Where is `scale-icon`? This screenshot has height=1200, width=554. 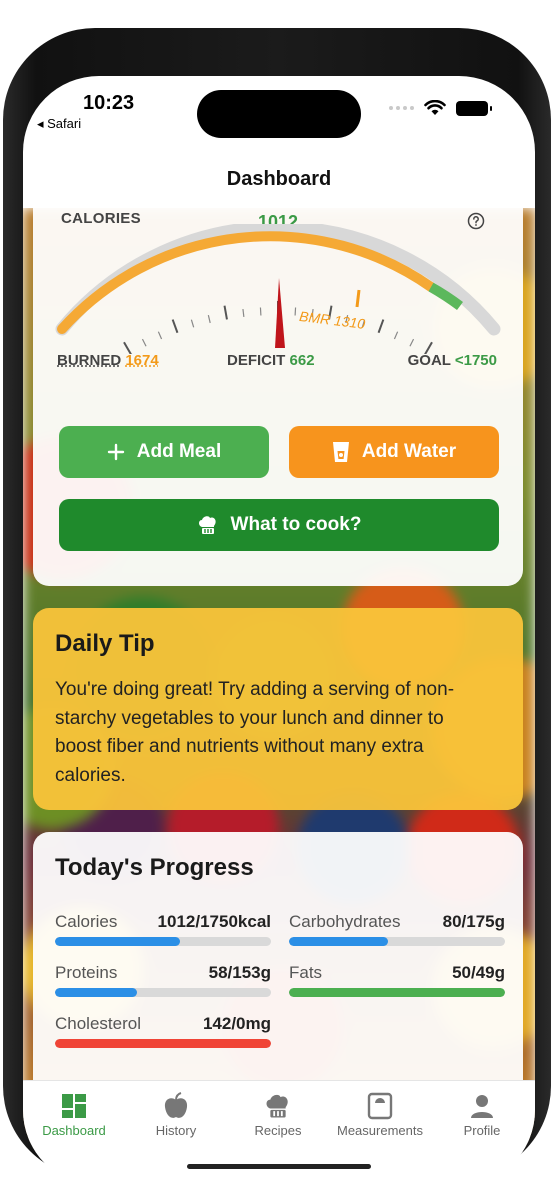 scale-icon is located at coordinates (380, 1106).